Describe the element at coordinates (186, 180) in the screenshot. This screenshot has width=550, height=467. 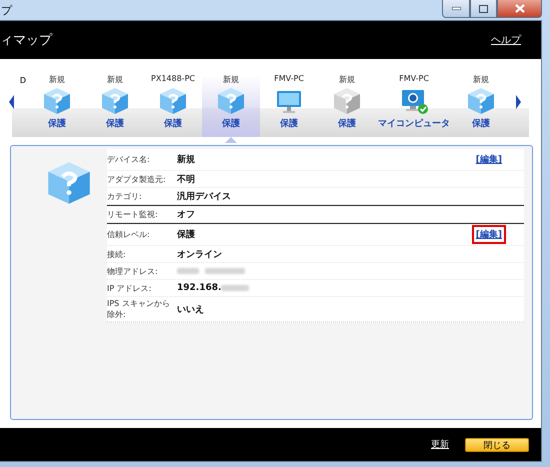
I see `field-value: 不明` at that location.